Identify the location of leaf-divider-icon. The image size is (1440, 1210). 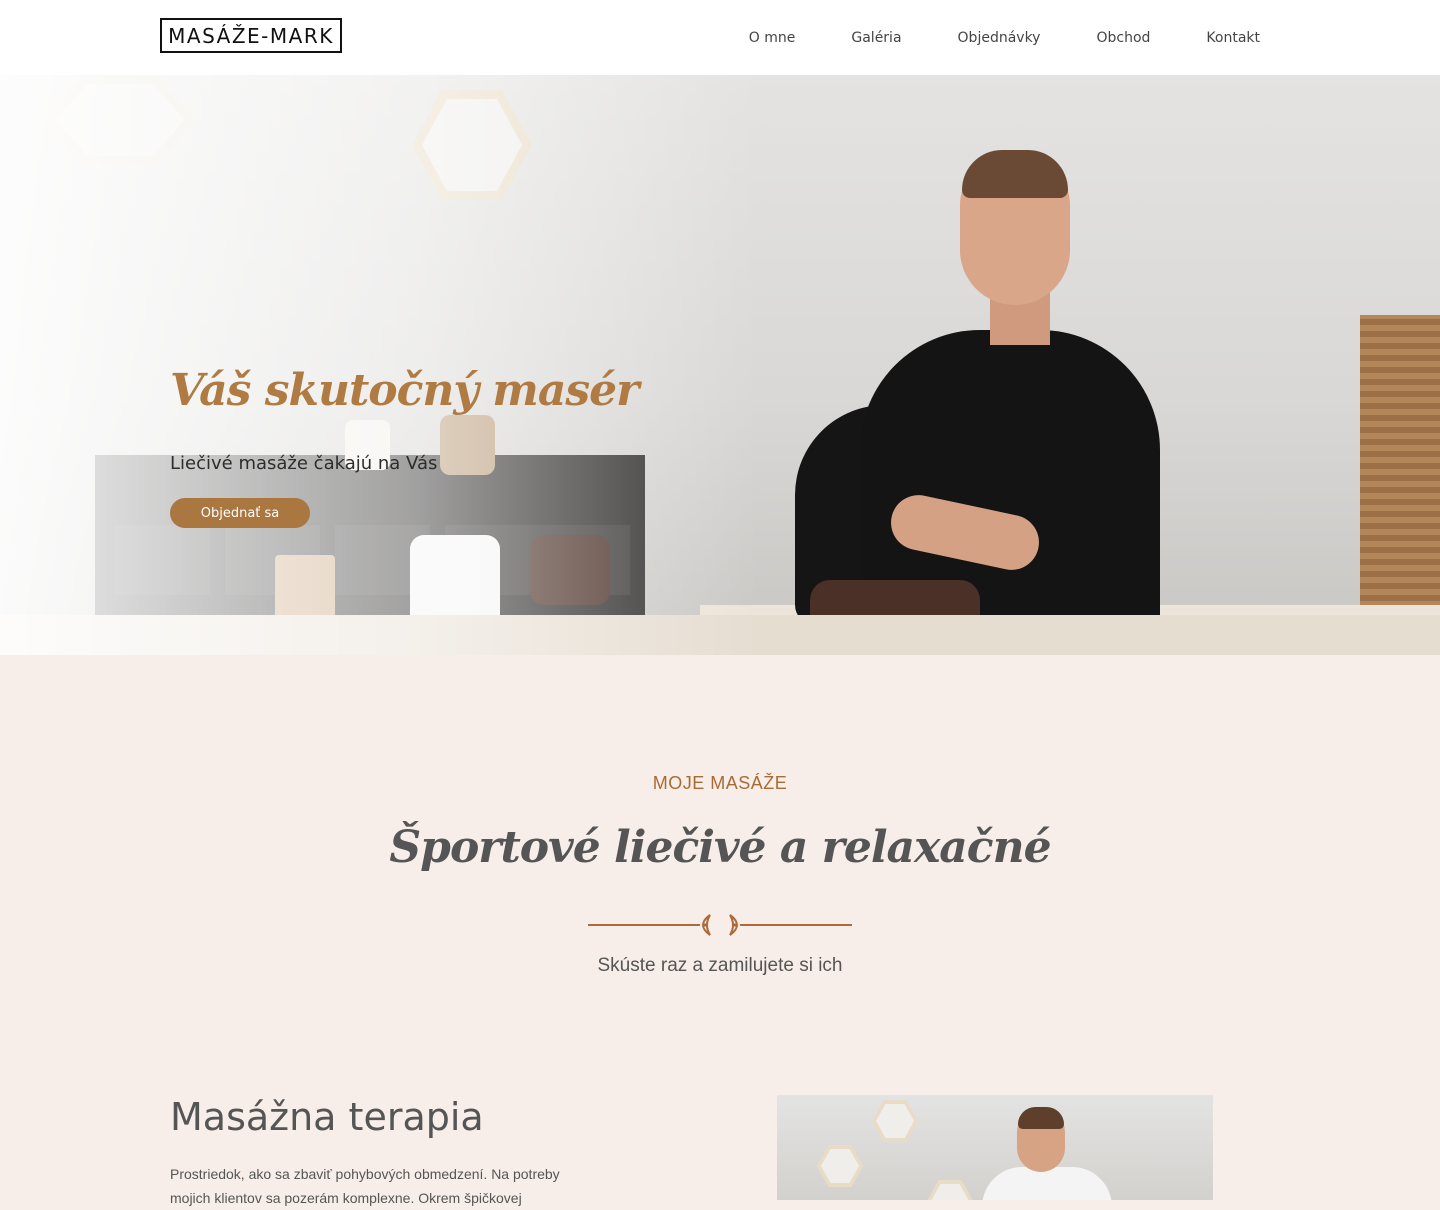
(720, 925).